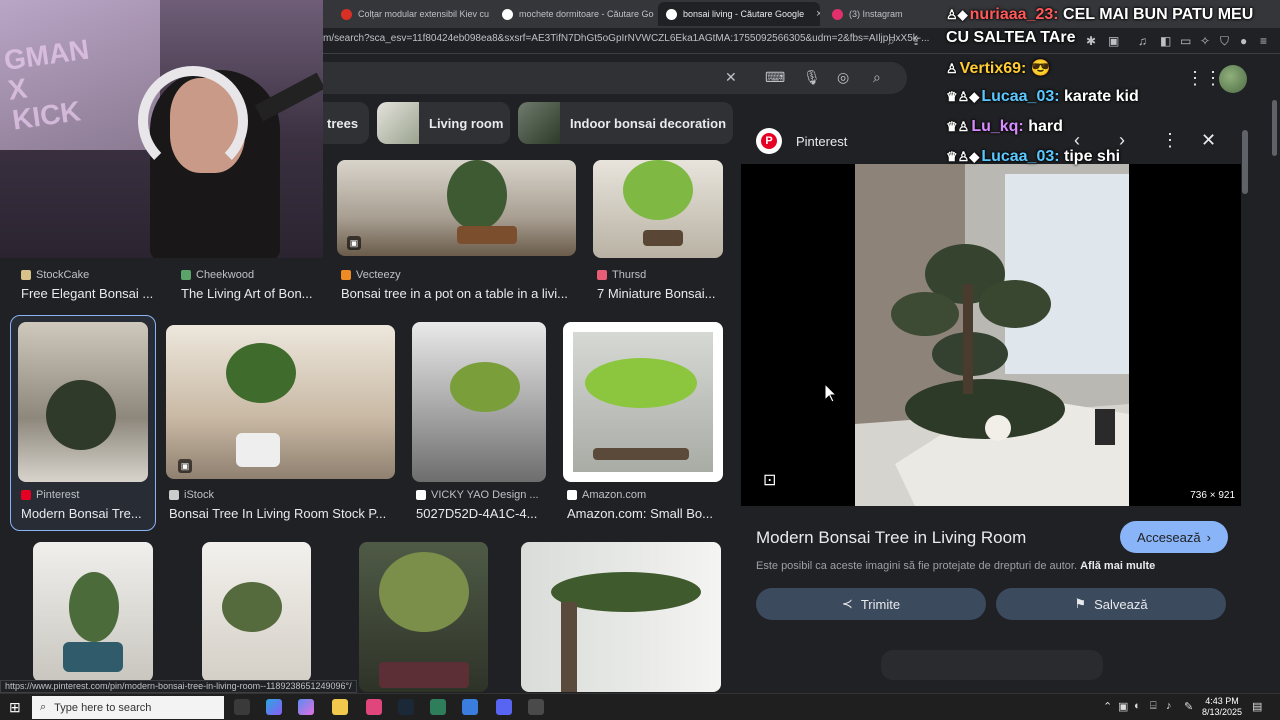 This screenshot has height=720, width=1280. Describe the element at coordinates (625, 123) in the screenshot. I see `chip-indoor-bonsai-decoration: Indoor bonsai decoration` at that location.